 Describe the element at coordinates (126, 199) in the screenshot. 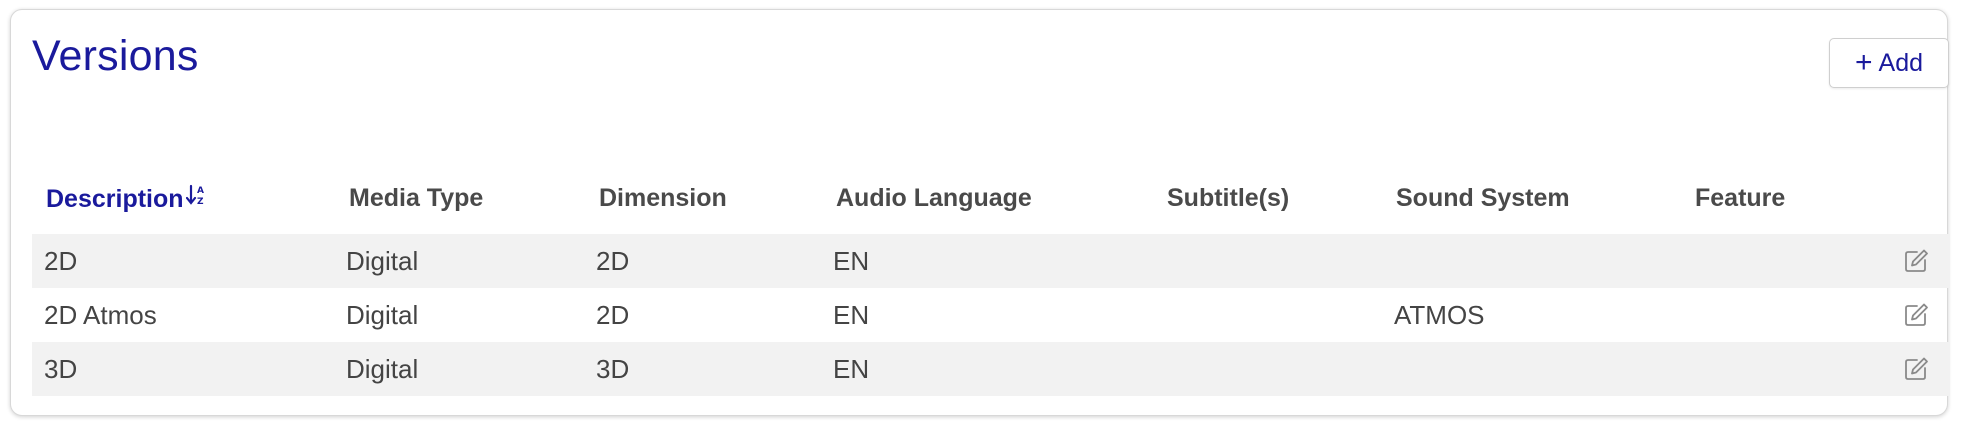

I see `column-header-description: Description A Z` at that location.